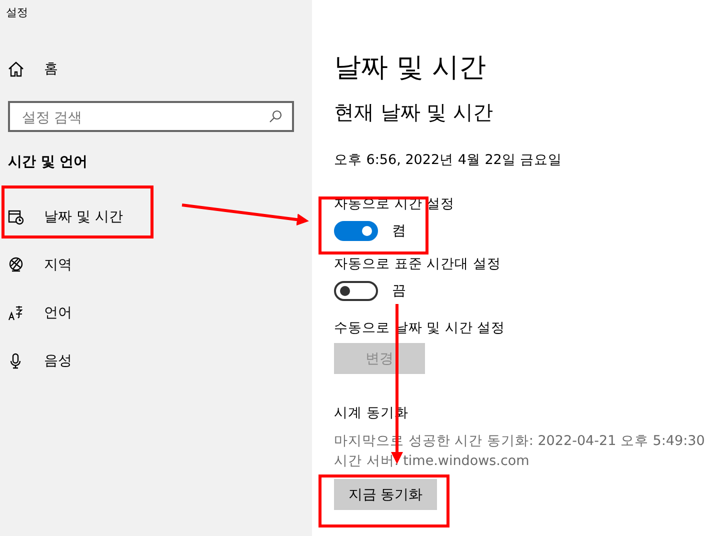  Describe the element at coordinates (16, 69) in the screenshot. I see `home-icon` at that location.